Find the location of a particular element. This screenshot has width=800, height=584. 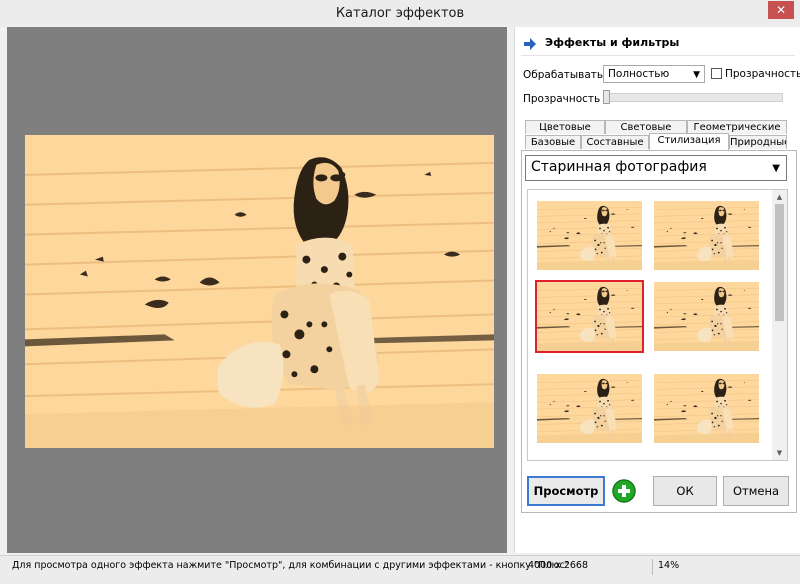

transparency-checkbox-label: Прозрачность is located at coordinates (762, 74).